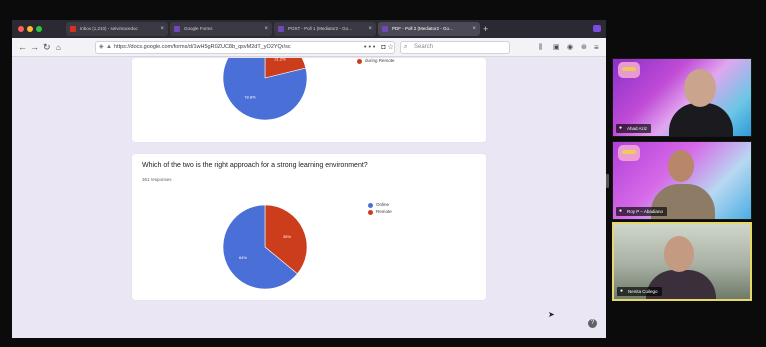 This screenshot has height=347, width=766. I want to click on sidebar-icon: ▣, so click(556, 47).